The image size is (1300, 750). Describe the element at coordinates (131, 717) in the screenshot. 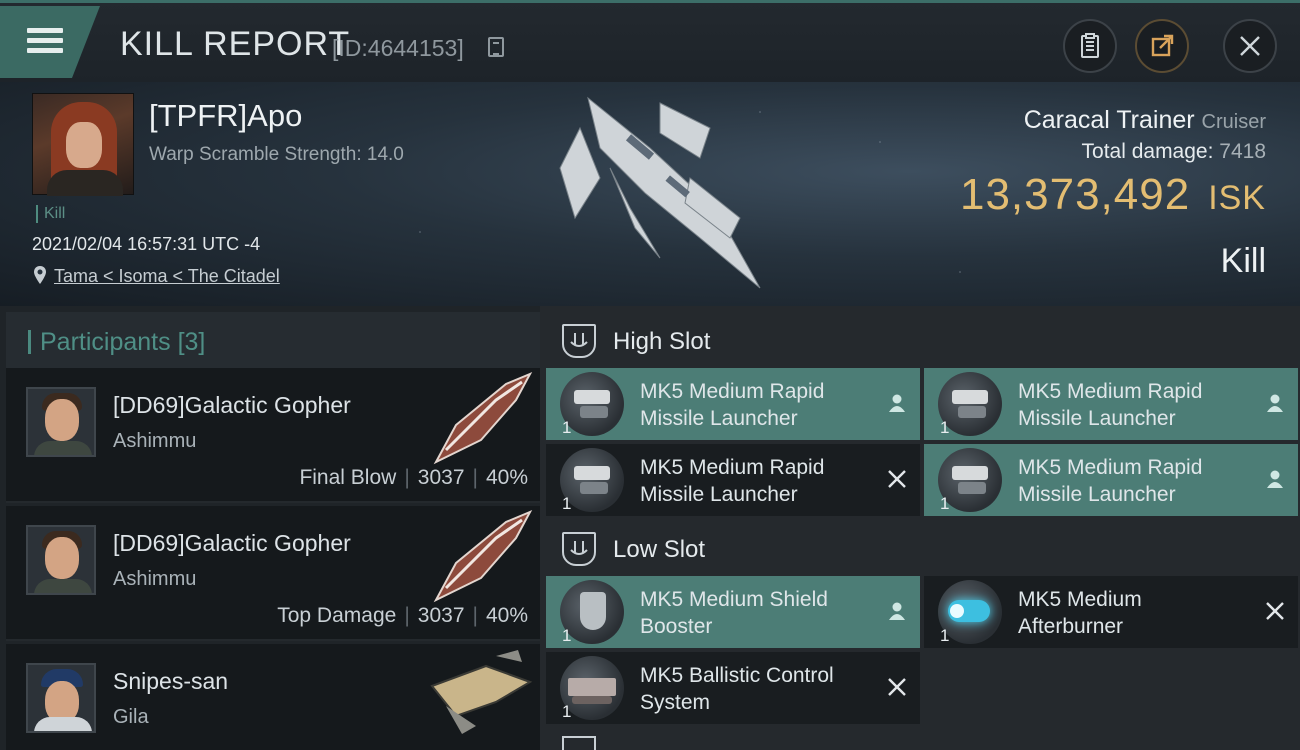

I see `participant-ship: Gila` at that location.